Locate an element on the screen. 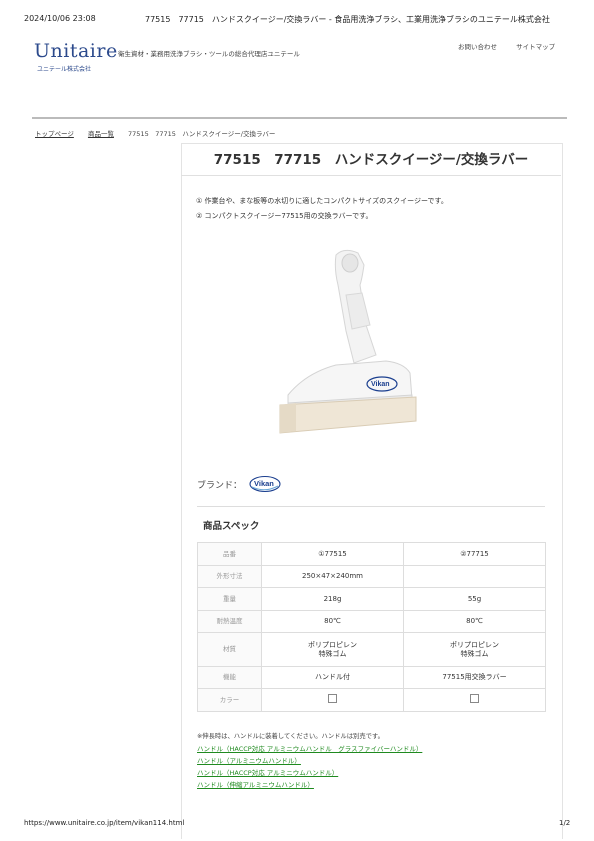  image-brand-logo: Vikan is located at coordinates (380, 384).